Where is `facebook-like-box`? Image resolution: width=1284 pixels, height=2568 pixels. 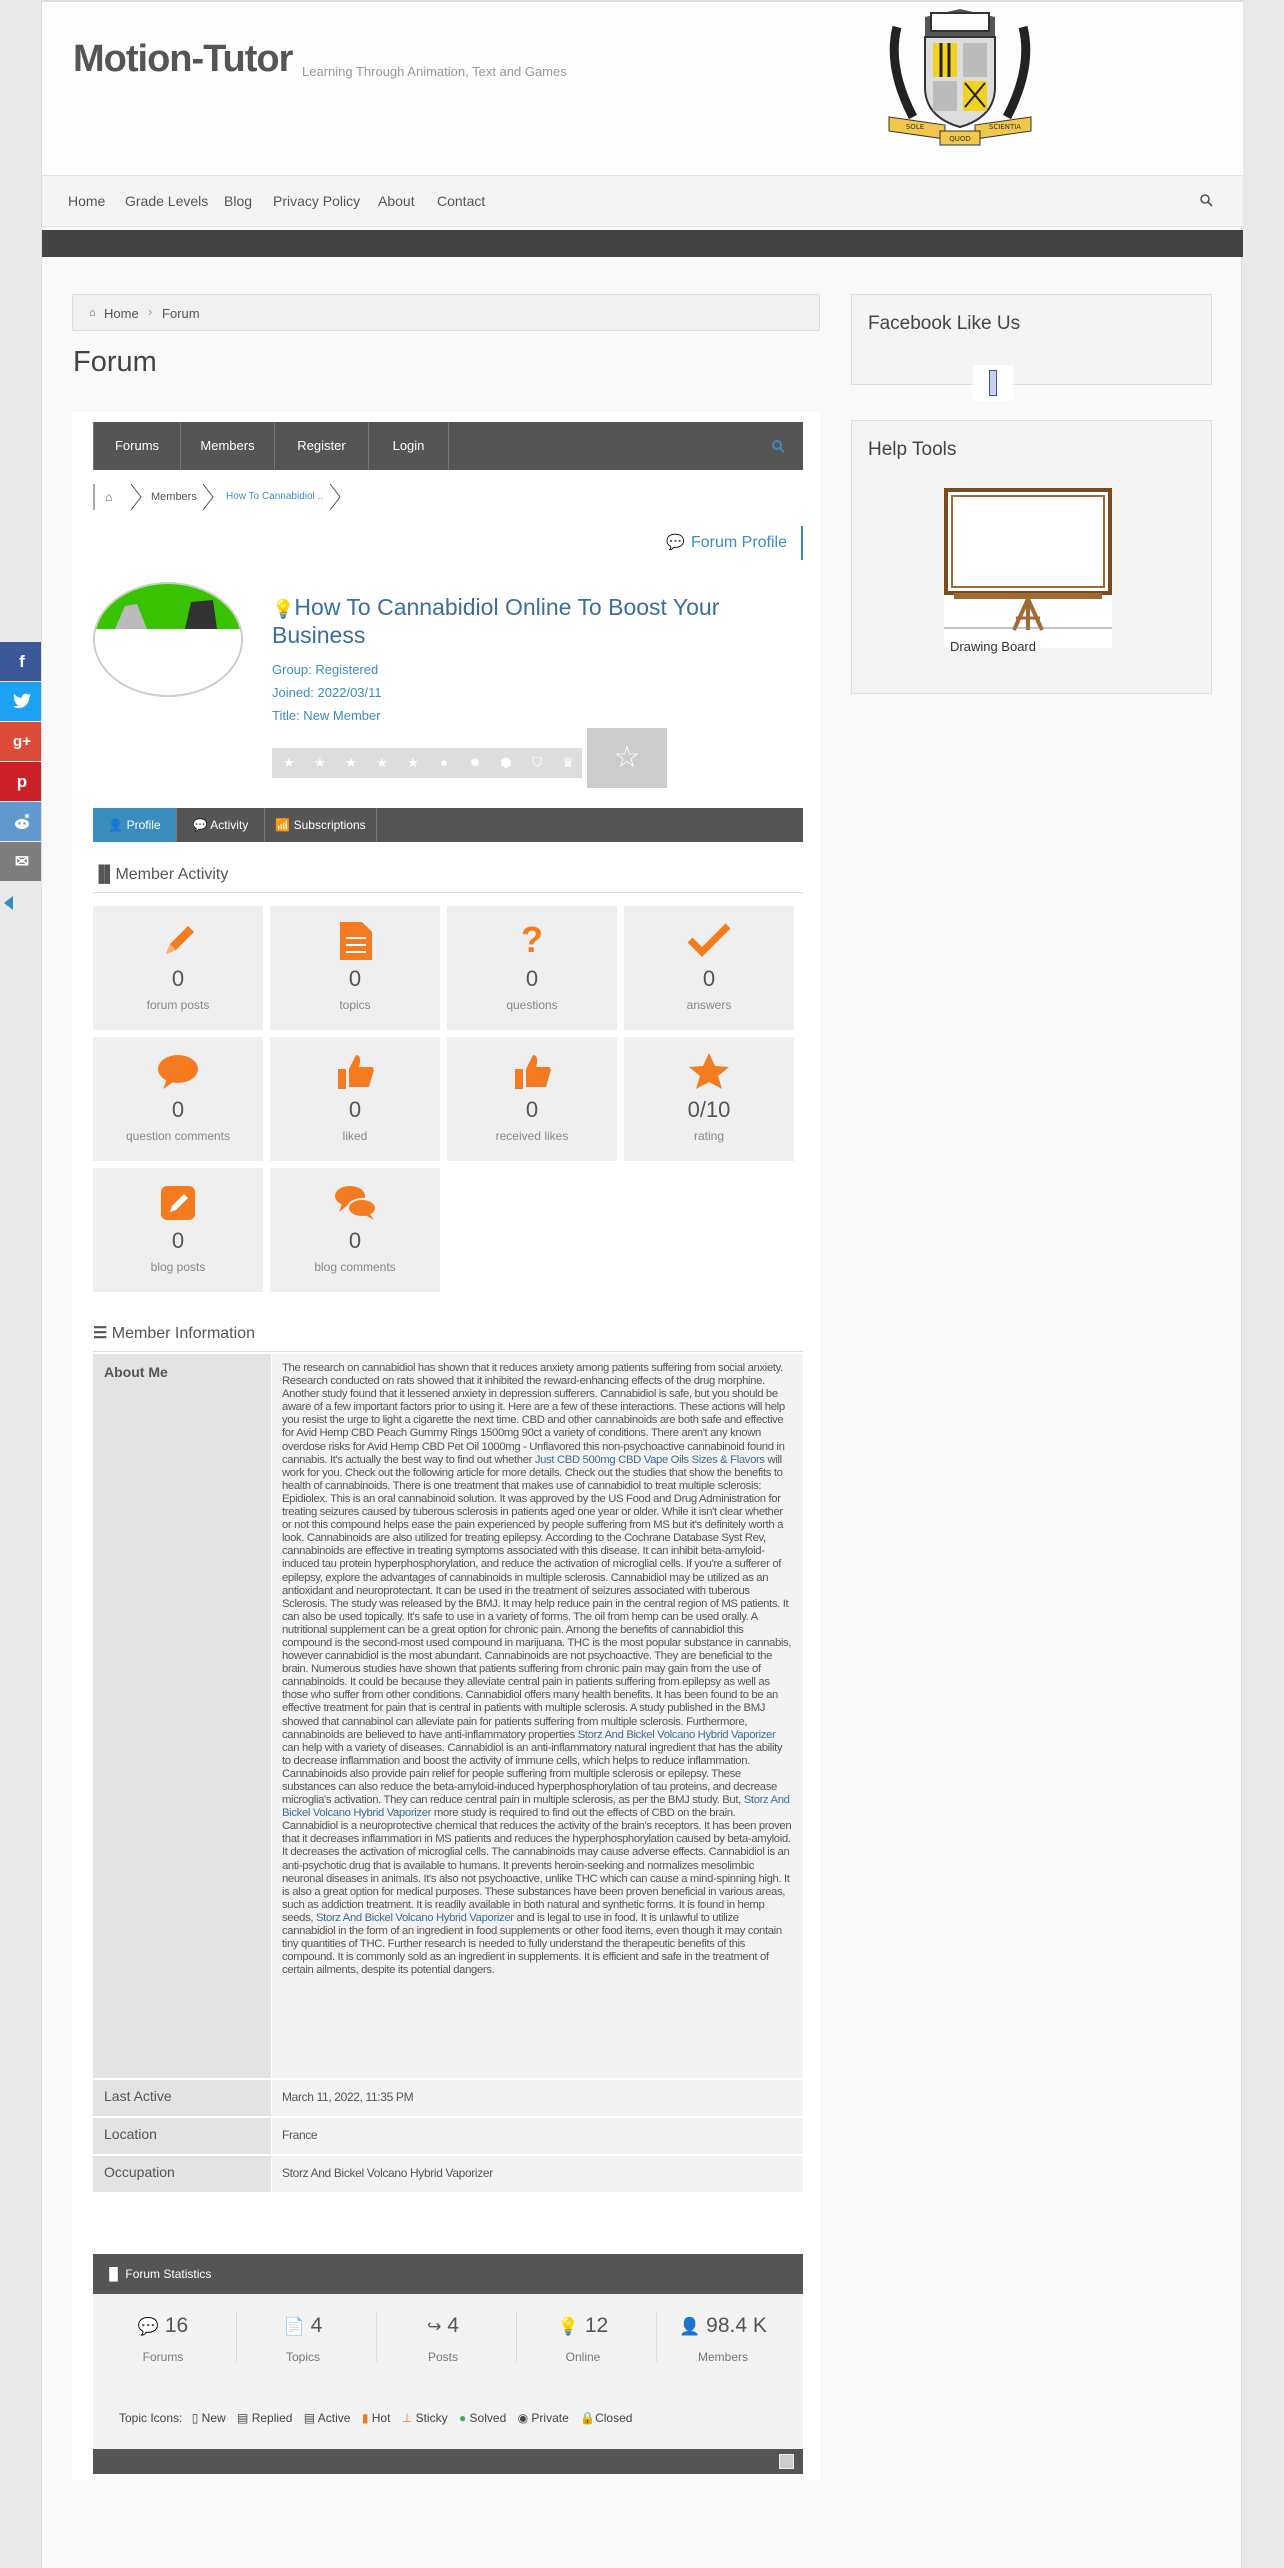
facebook-like-box is located at coordinates (993, 383).